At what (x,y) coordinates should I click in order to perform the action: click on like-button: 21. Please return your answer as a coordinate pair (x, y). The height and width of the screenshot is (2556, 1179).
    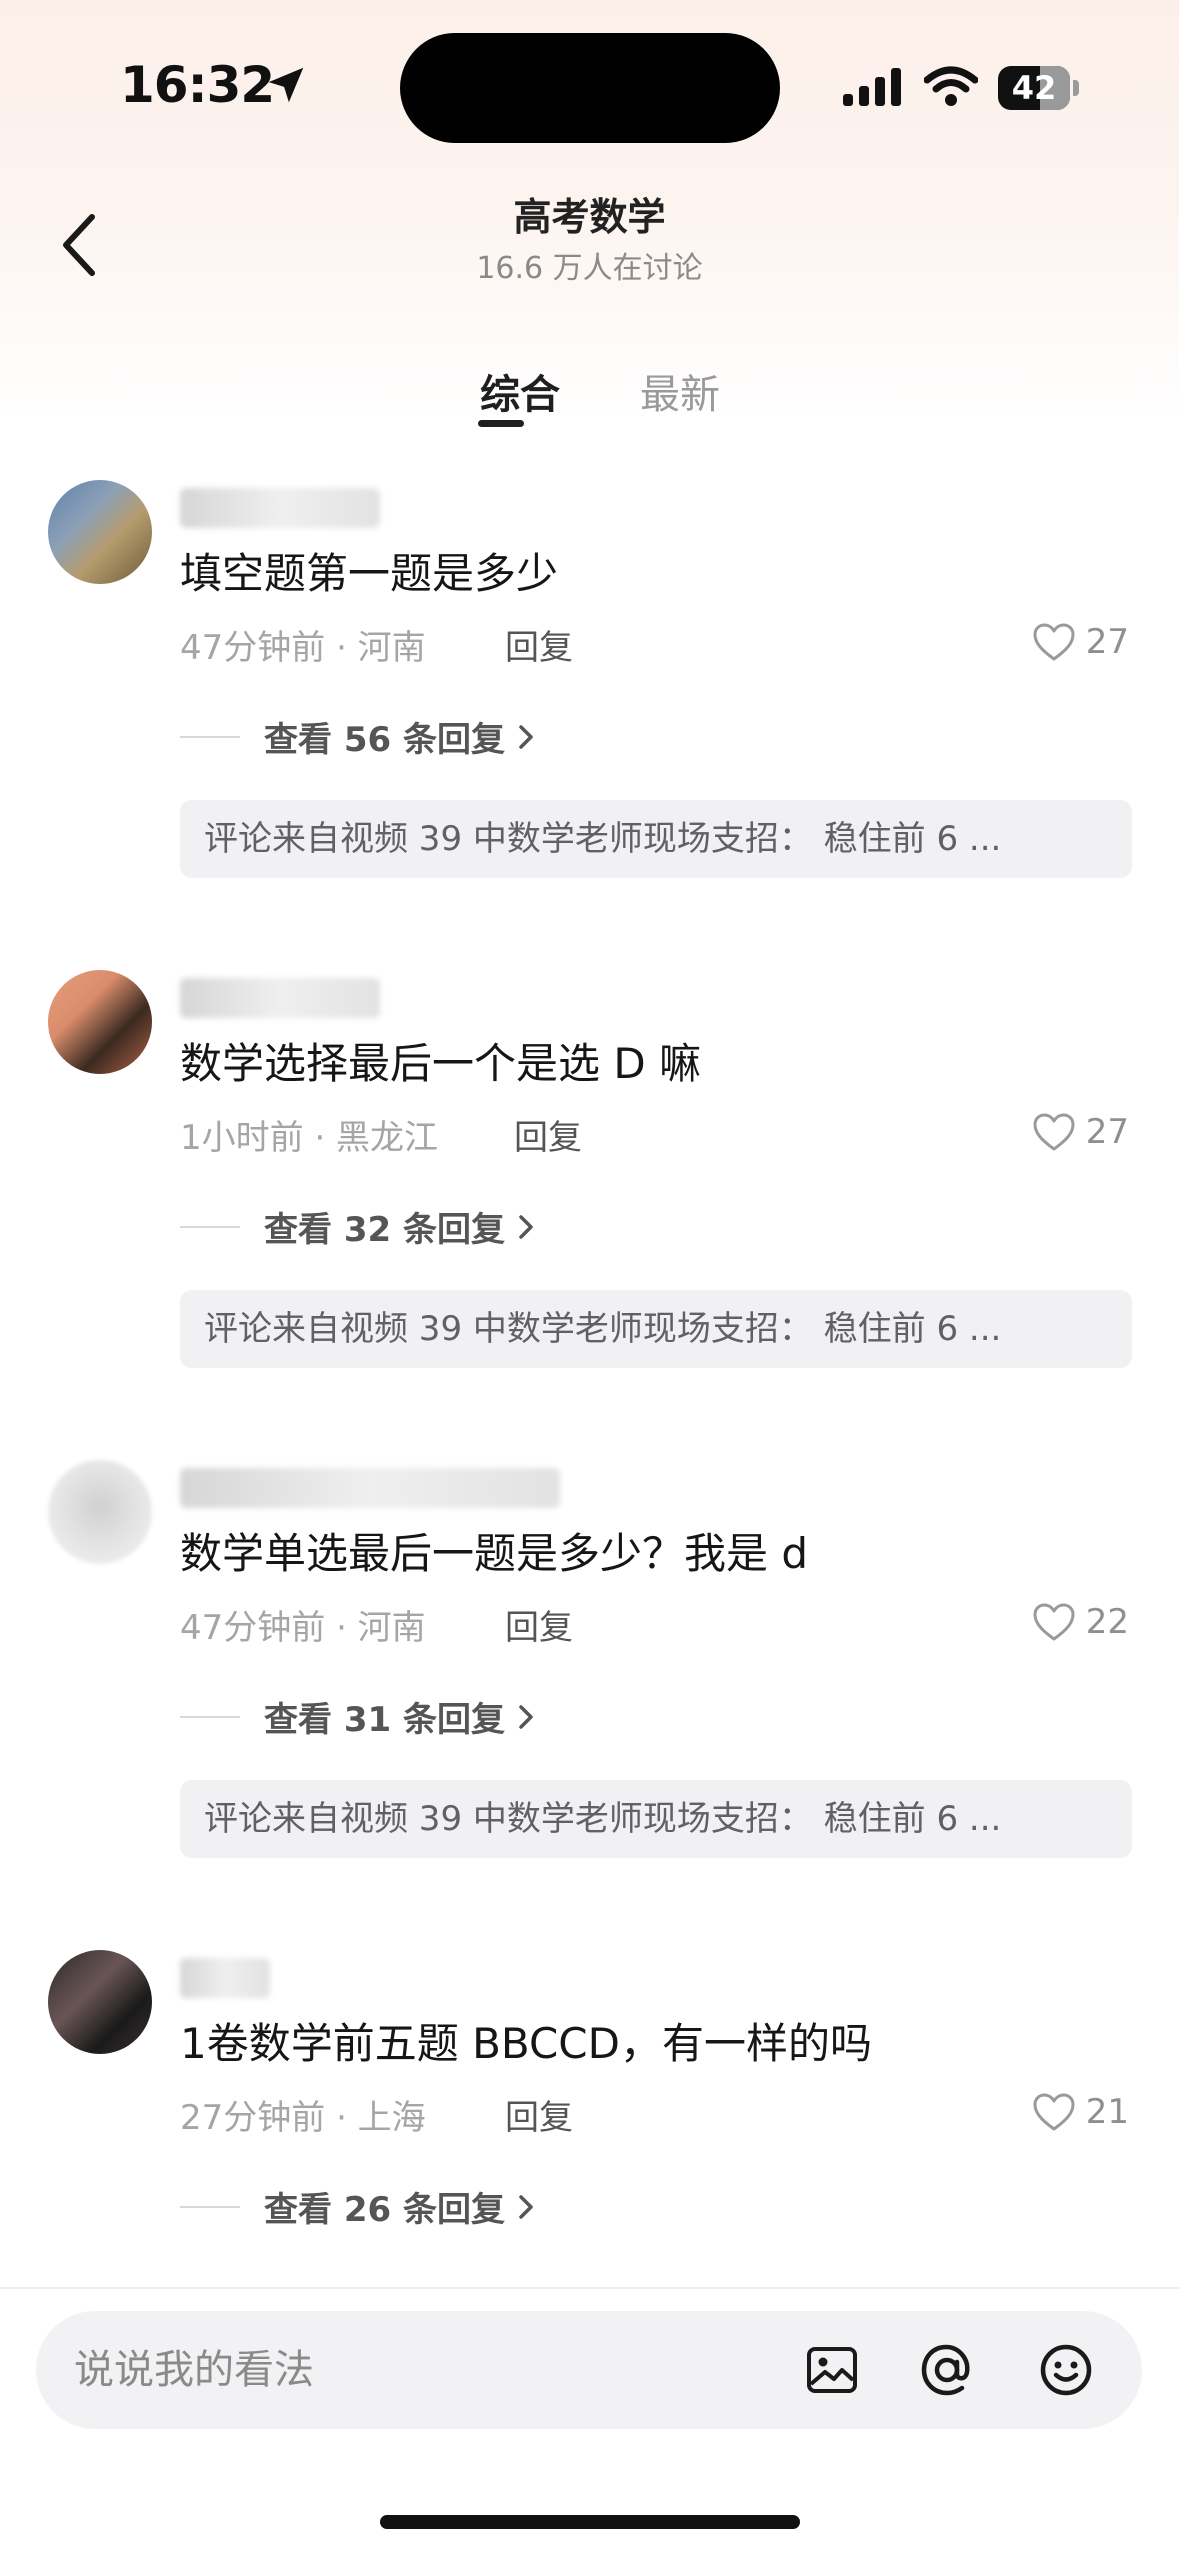
    Looking at the image, I should click on (1080, 2112).